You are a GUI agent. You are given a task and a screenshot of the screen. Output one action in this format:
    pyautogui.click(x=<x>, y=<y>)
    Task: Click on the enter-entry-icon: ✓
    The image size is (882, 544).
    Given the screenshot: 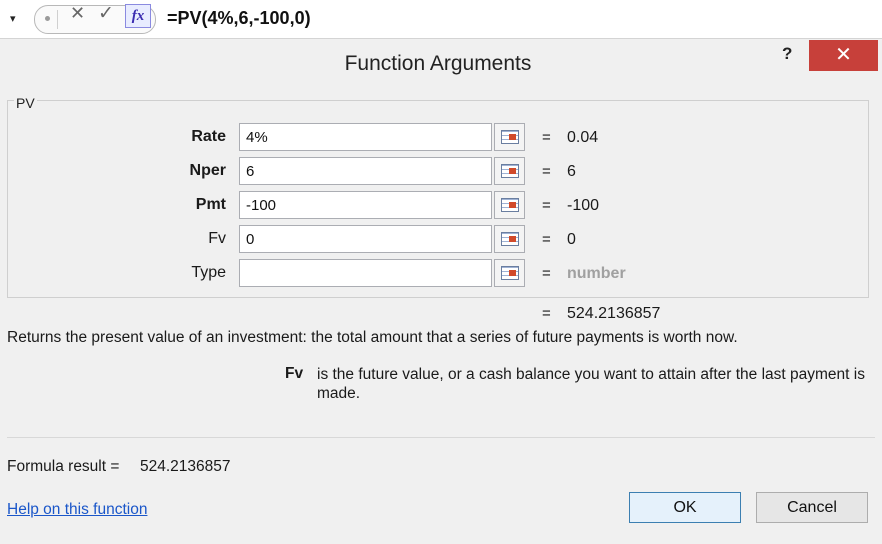 What is the action you would take?
    pyautogui.click(x=106, y=13)
    